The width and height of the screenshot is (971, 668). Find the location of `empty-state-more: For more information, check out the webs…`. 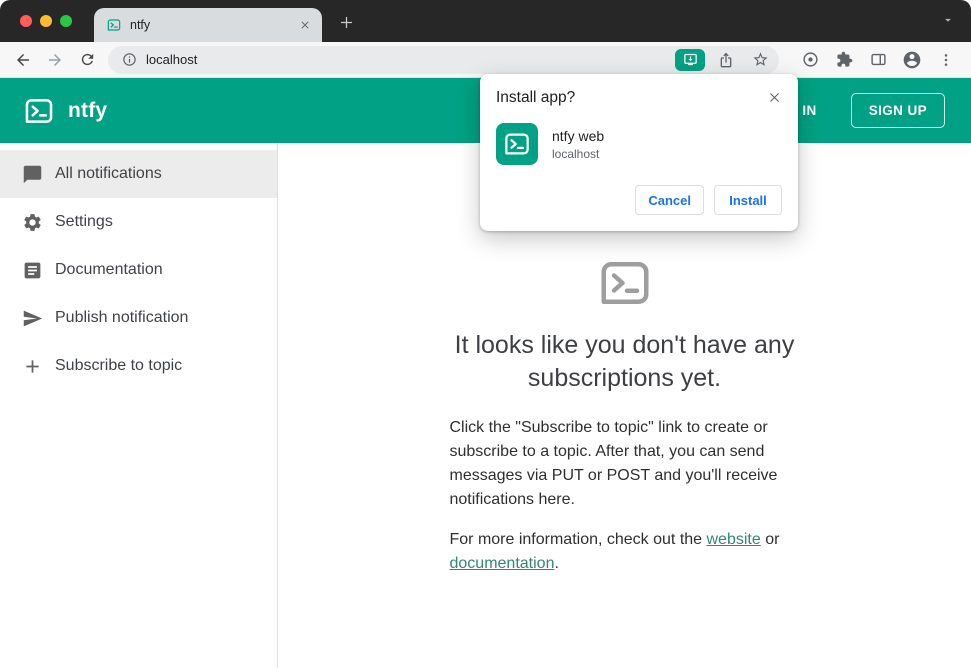

empty-state-more: For more information, check out the webs… is located at coordinates (625, 552).